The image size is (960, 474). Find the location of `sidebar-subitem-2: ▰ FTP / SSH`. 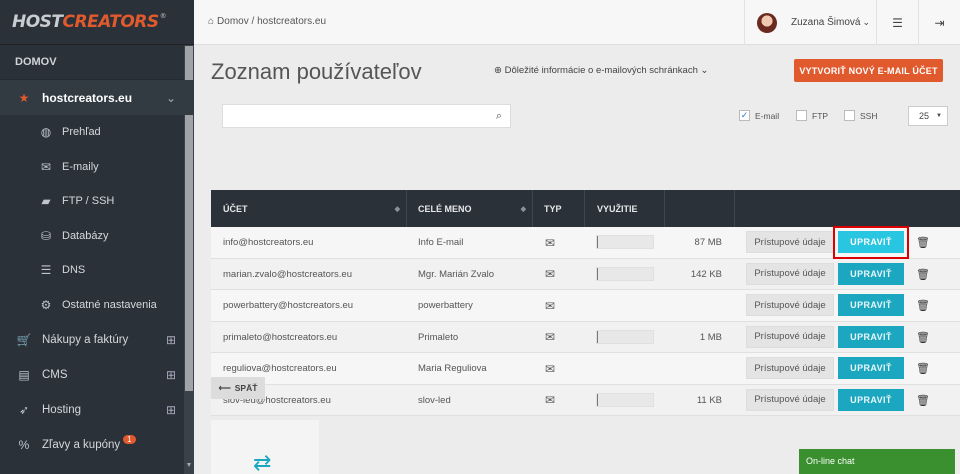

sidebar-subitem-2: ▰ FTP / SSH is located at coordinates (97, 201).